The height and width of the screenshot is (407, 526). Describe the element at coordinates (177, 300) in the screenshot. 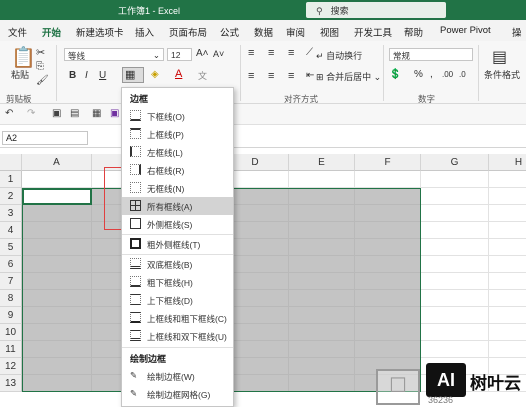

I see `menu-item-top-bottom-border: 上下框线(D)` at that location.